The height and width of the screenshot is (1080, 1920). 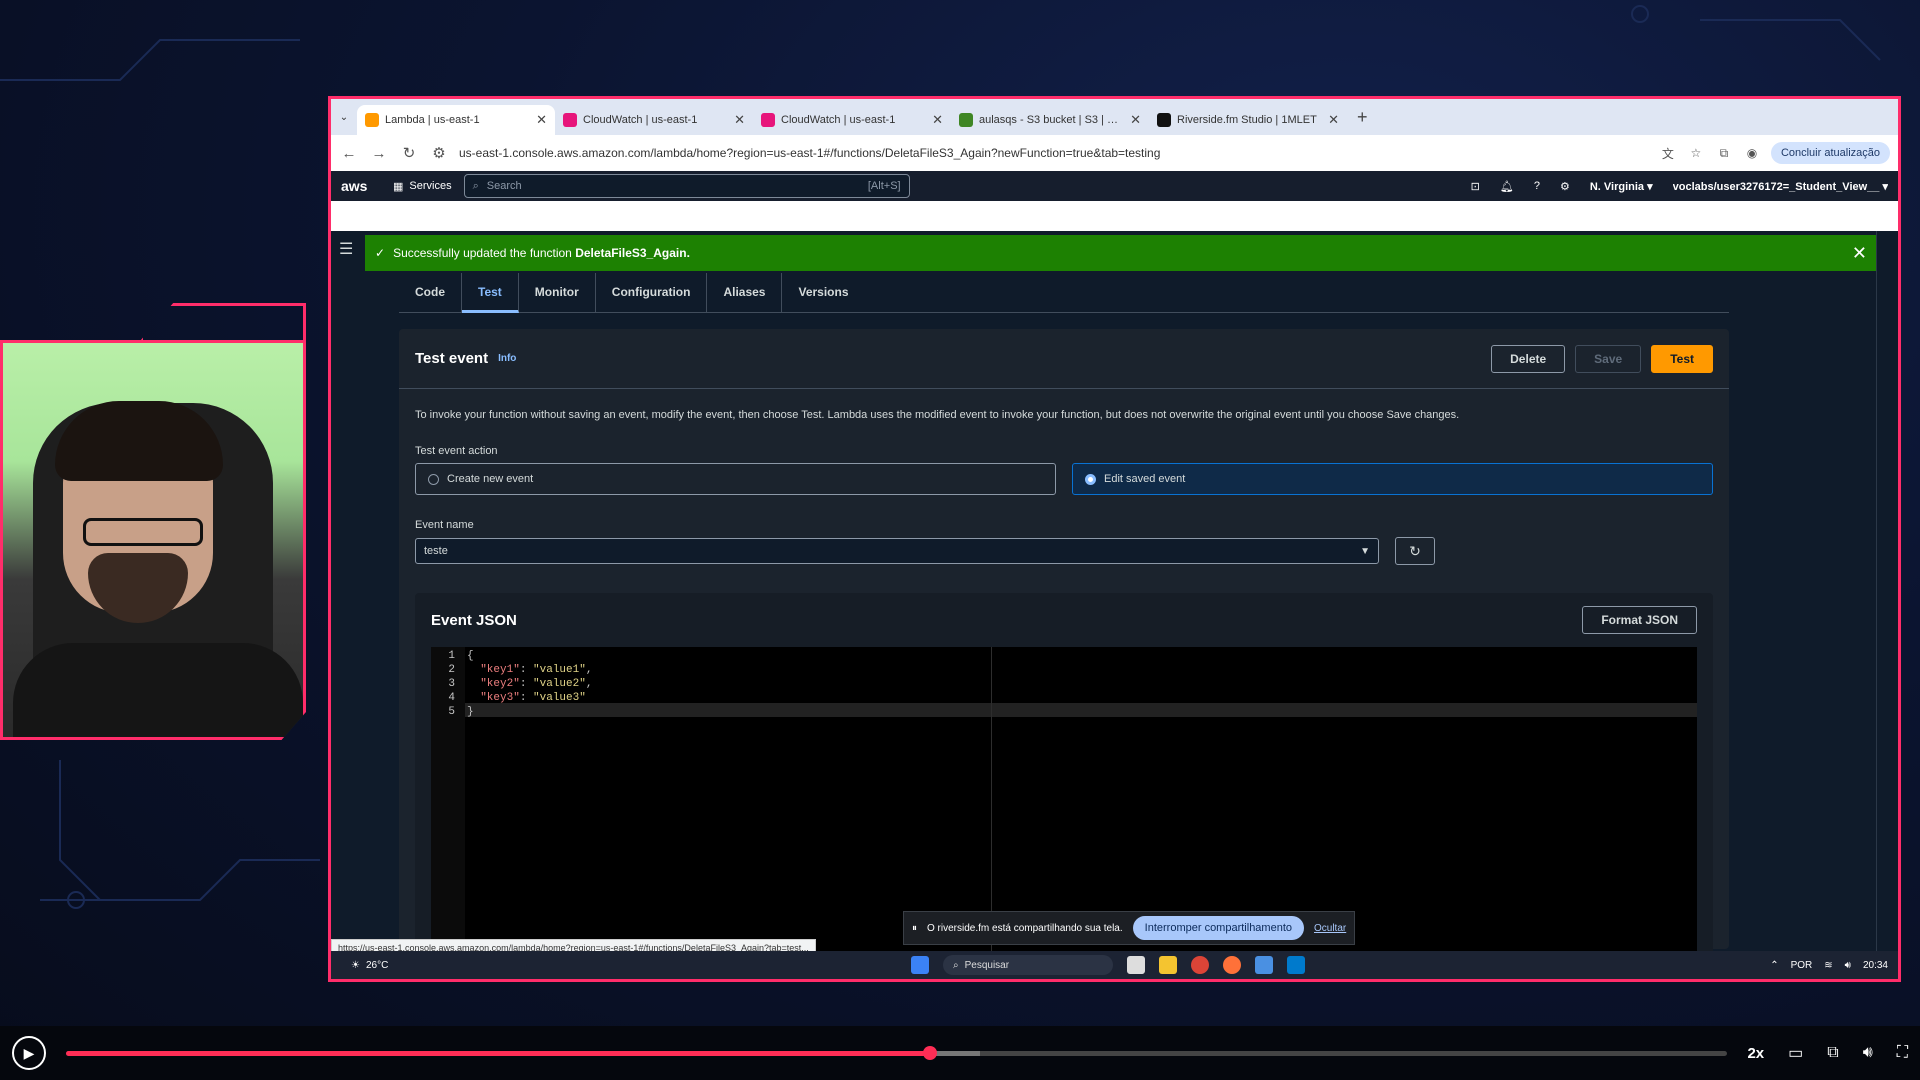 What do you see at coordinates (987, 965) in the screenshot?
I see `taskbar-search-label: Pesquisar` at bounding box center [987, 965].